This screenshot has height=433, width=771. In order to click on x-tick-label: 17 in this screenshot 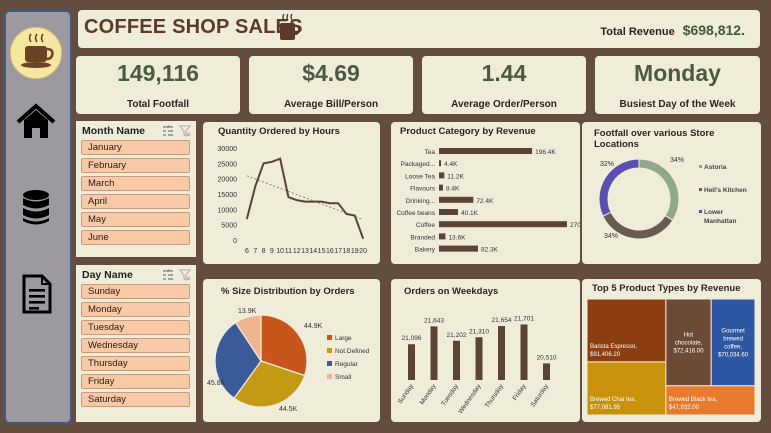, I will do `click(338, 251)`.